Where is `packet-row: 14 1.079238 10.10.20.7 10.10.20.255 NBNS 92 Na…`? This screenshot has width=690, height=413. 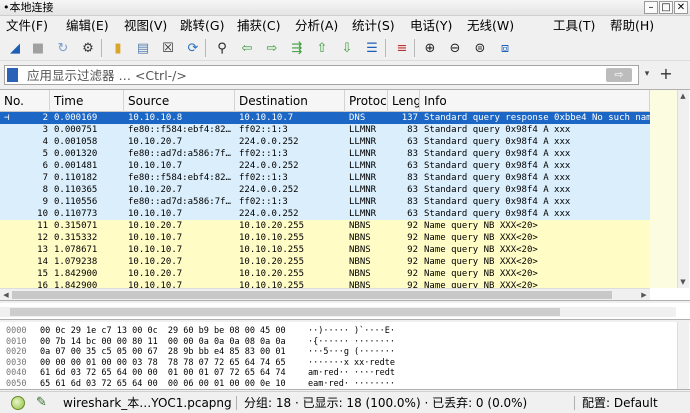 packet-row: 14 1.079238 10.10.20.7 10.10.20.255 NBNS 92 Na… is located at coordinates (325, 262).